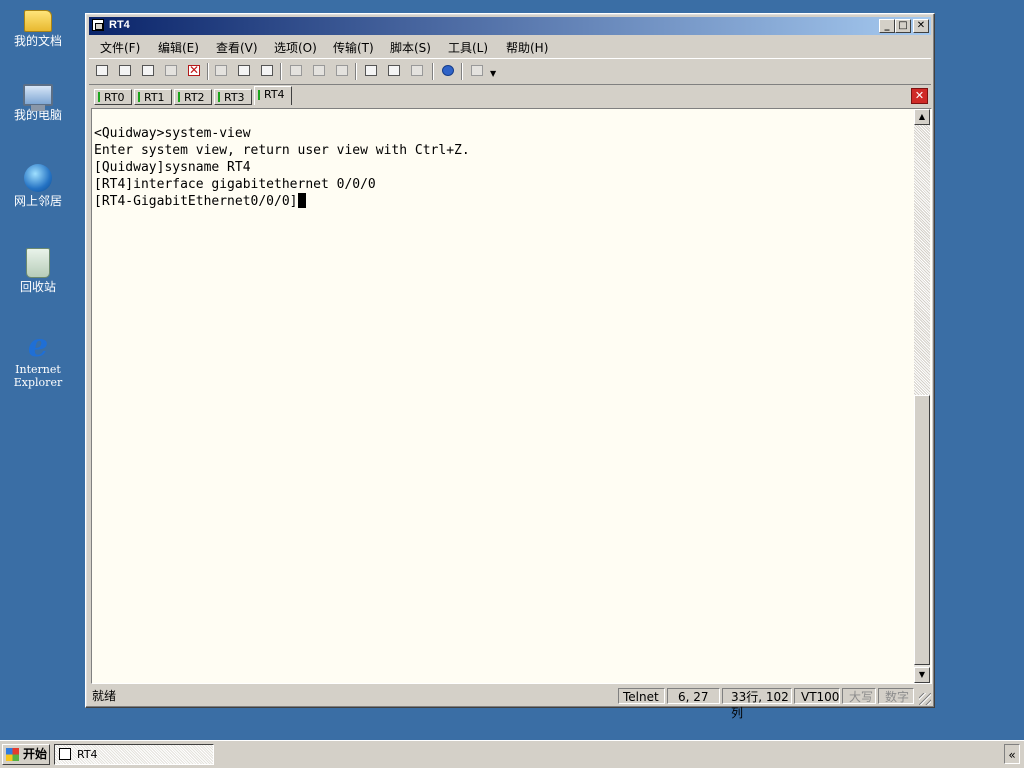 The height and width of the screenshot is (768, 1024). What do you see at coordinates (510, 96) in the screenshot?
I see `session-tabs: RT0 RT1 RT2 RT3 RT4 ✕` at bounding box center [510, 96].